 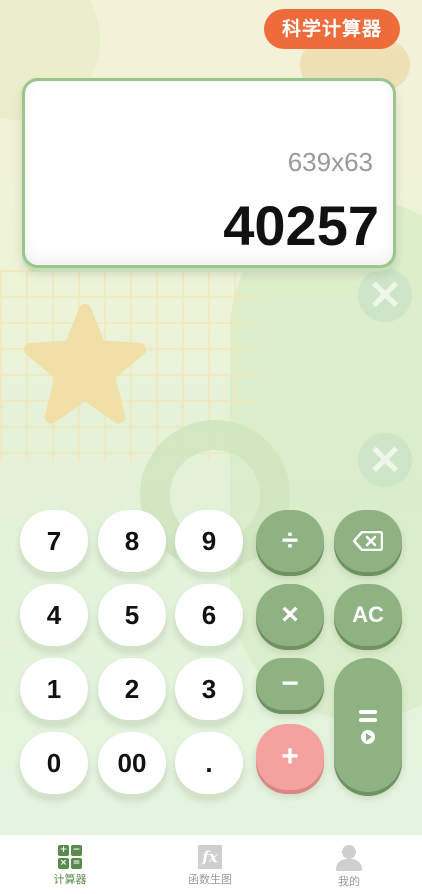 I want to click on decimal-point-button: ., so click(x=209, y=763).